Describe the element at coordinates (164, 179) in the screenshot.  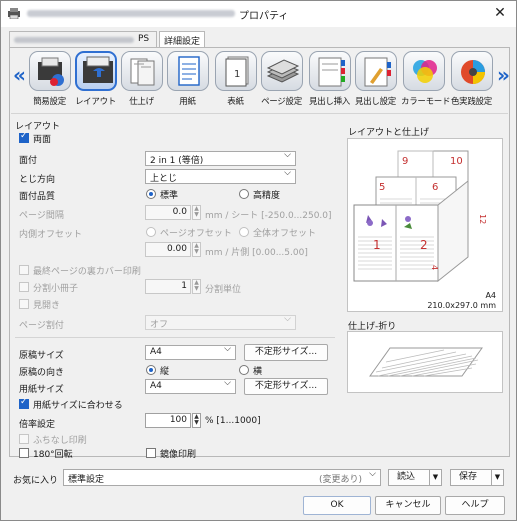
I see `binding-value: 上とじ` at that location.